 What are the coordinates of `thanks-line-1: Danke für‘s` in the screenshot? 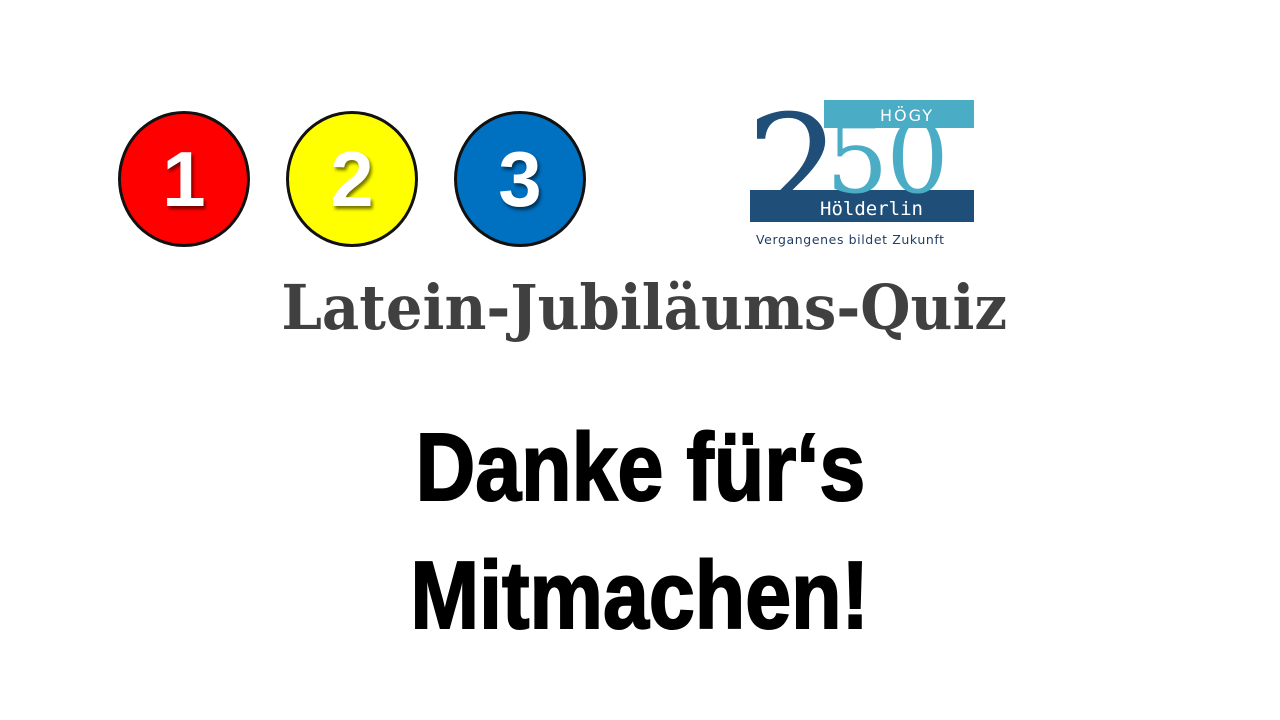 It's located at (640, 467).